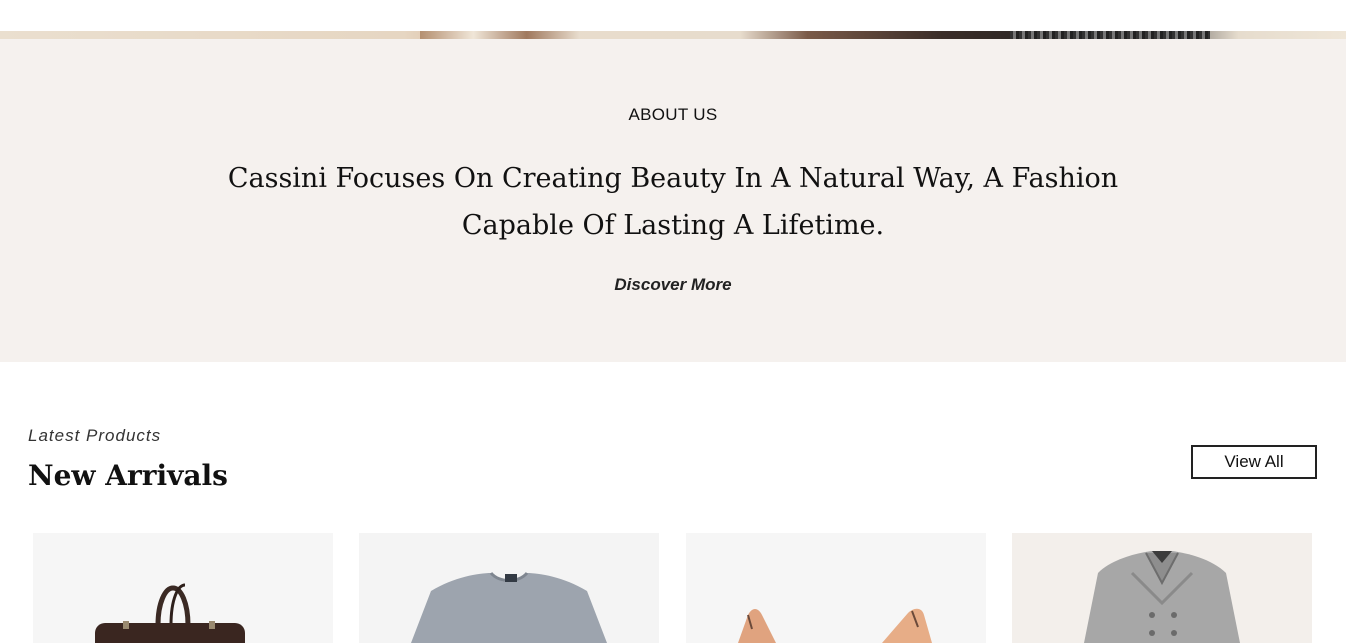 Image resolution: width=1346 pixels, height=643 pixels. I want to click on about-heading-line2: Capable Of Lasting A Lifetime., so click(673, 225).